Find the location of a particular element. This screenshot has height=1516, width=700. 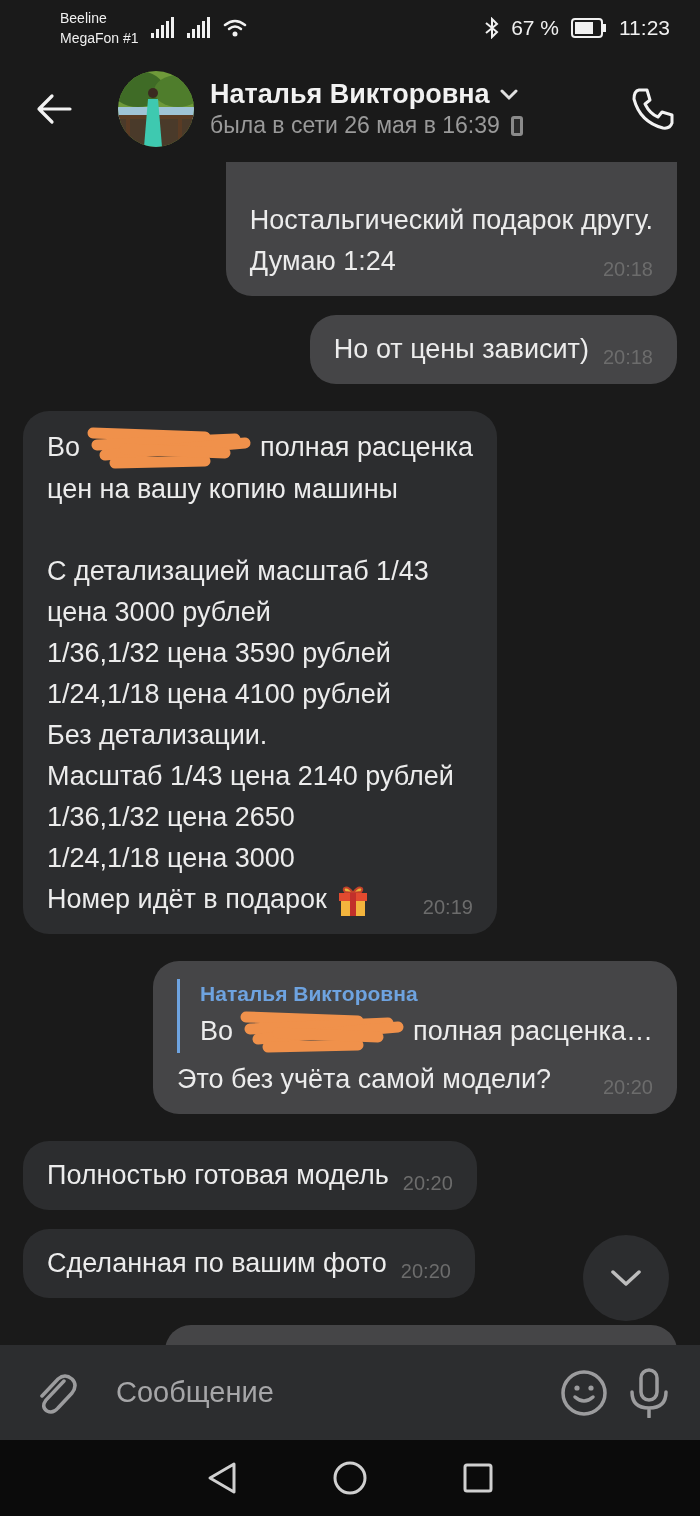

carrier-name: Beeline is located at coordinates (84, 18).